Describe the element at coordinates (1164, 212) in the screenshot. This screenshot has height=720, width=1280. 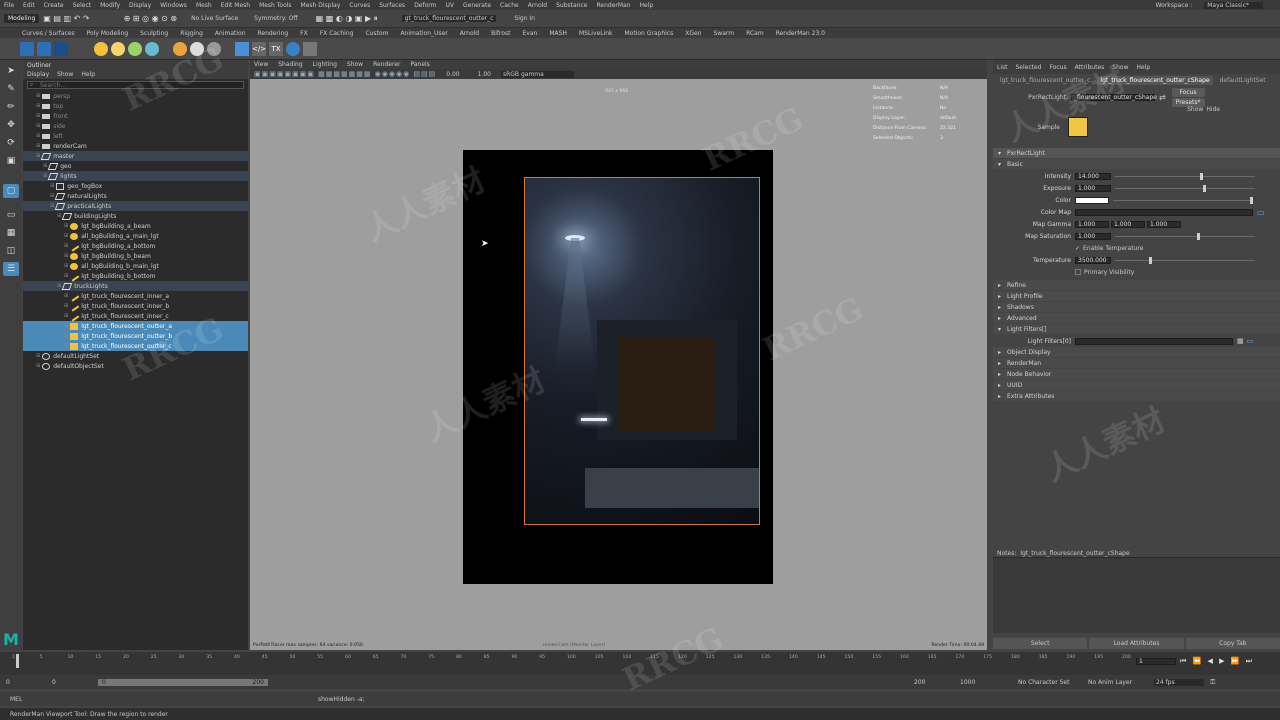
I see `color-map-field` at that location.